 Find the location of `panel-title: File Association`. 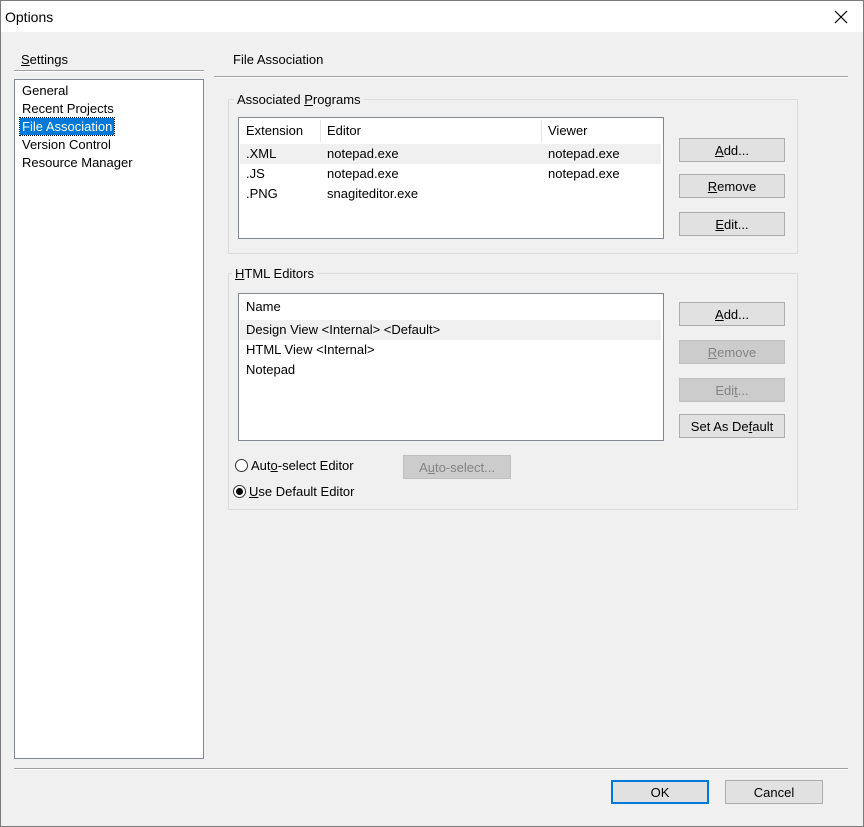

panel-title: File Association is located at coordinates (278, 59).